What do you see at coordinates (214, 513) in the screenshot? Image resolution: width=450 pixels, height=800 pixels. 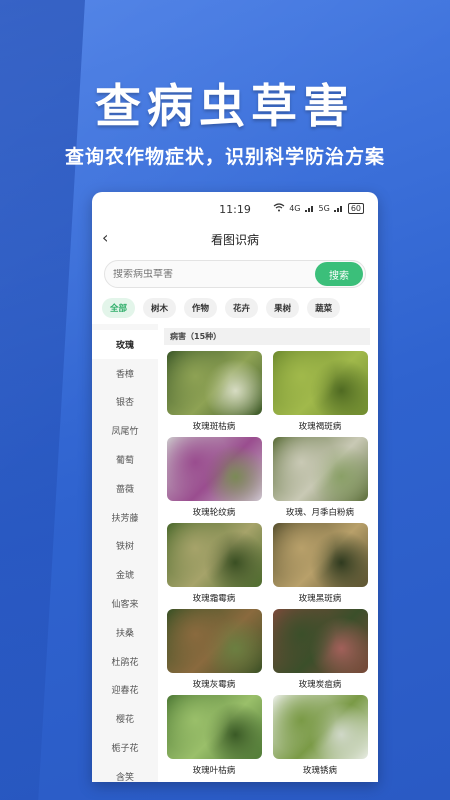 I see `disease-label: 玫瑰轮纹病` at bounding box center [214, 513].